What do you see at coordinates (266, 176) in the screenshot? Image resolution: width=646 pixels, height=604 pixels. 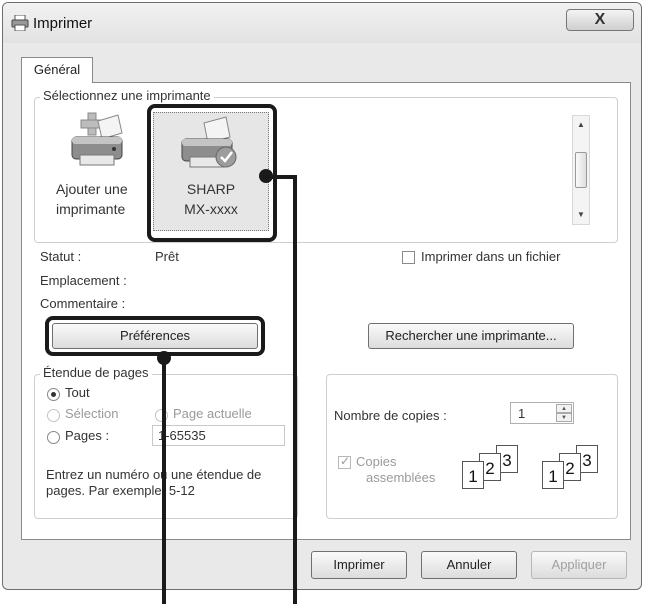 I see `printer-callout-dot` at bounding box center [266, 176].